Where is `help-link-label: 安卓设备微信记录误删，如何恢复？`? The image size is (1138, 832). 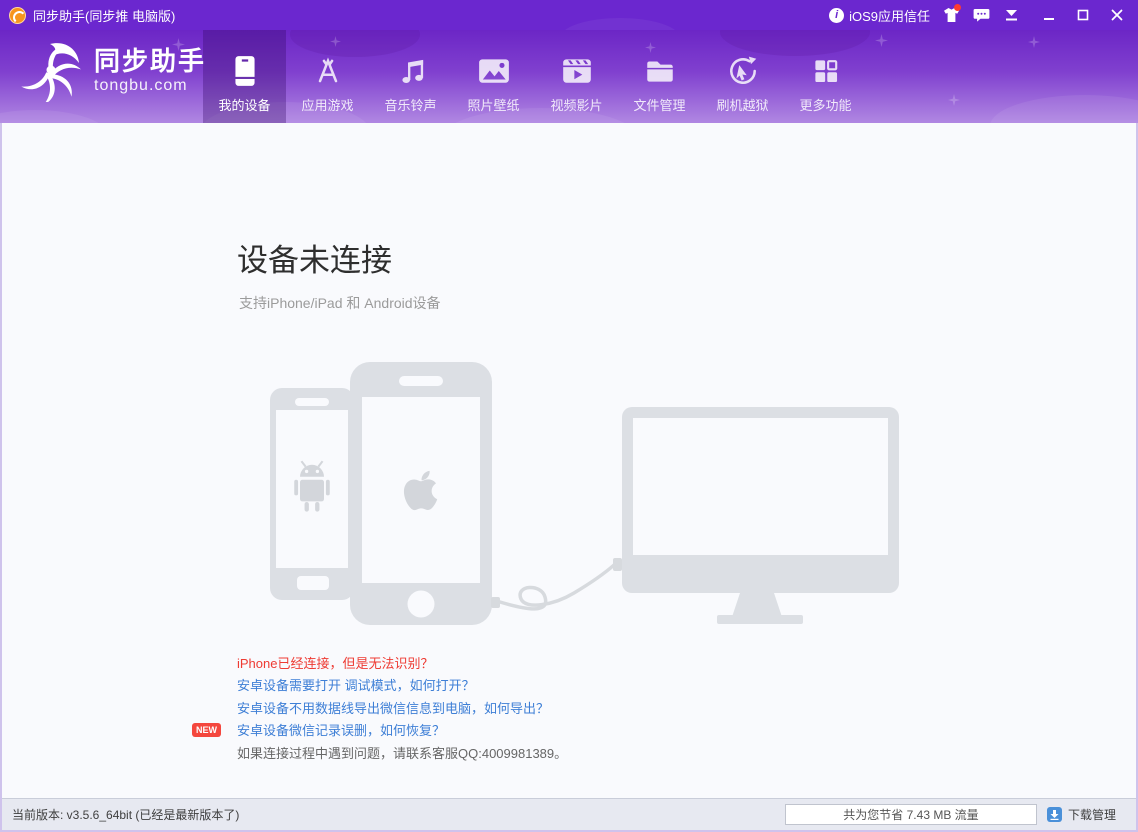 help-link-label: 安卓设备微信记录误删，如何恢复？ is located at coordinates (341, 731).